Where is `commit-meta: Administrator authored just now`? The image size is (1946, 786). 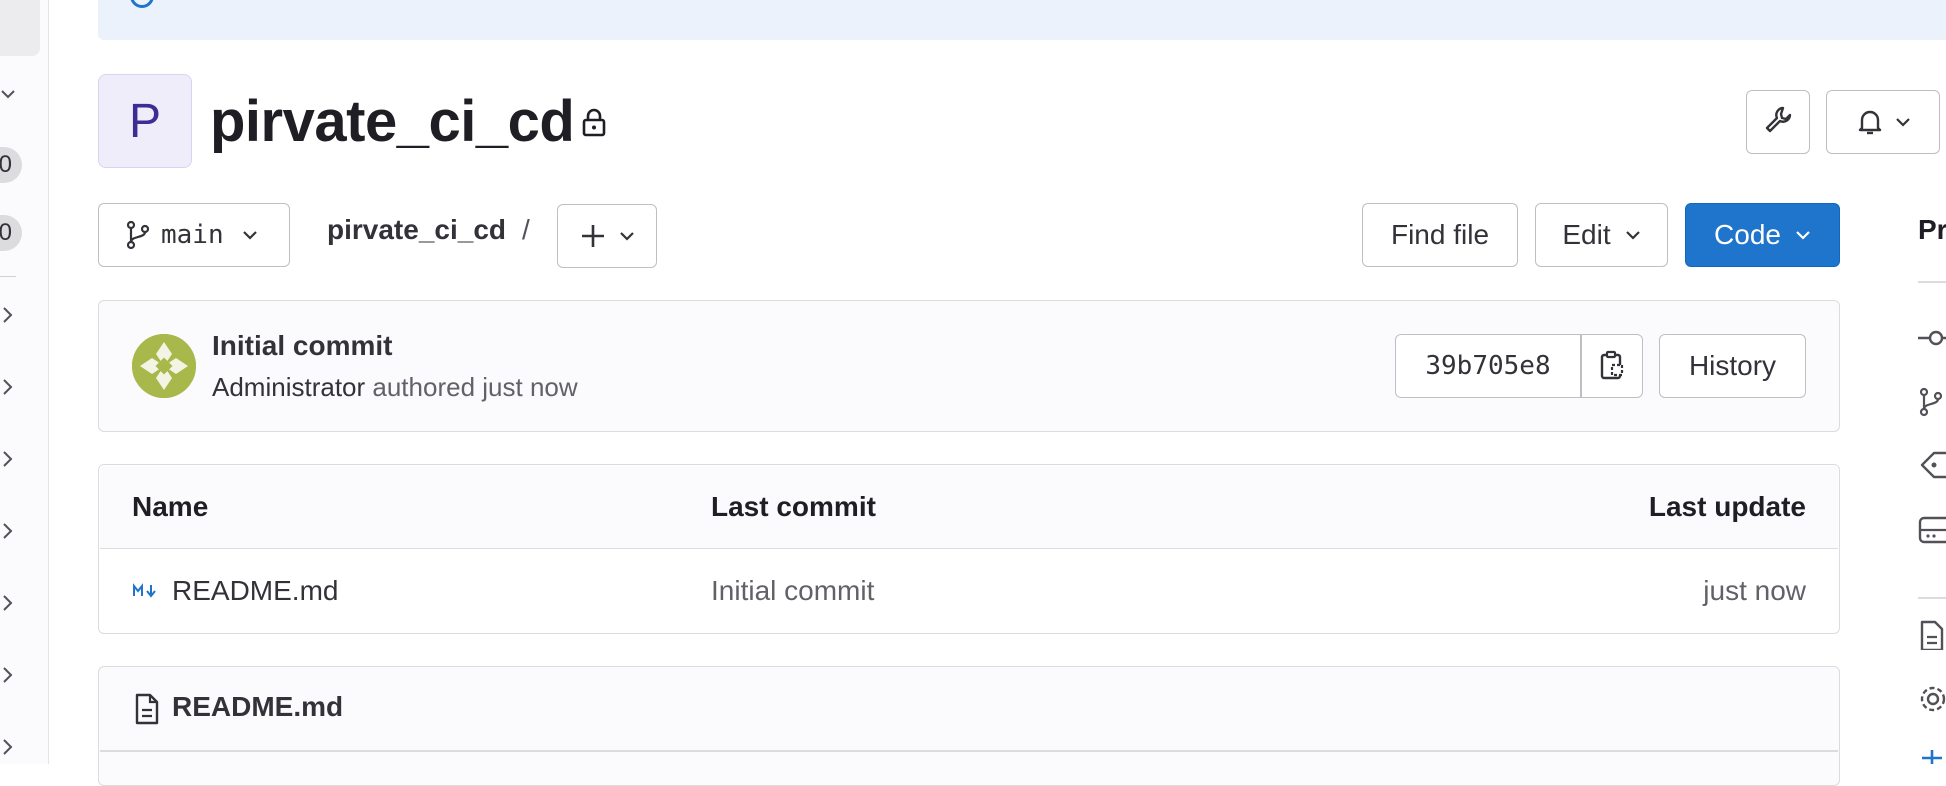
commit-meta: Administrator authored just now is located at coordinates (395, 387).